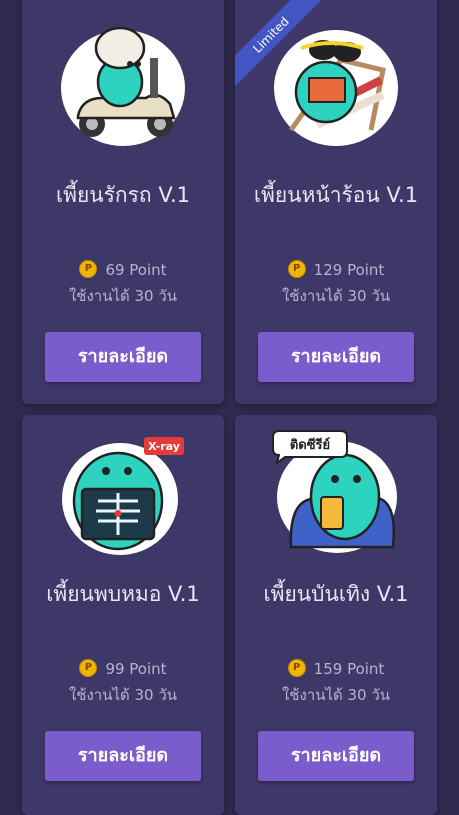 The height and width of the screenshot is (815, 459). I want to click on beach-chair-dino-sticker-icon, so click(336, 88).